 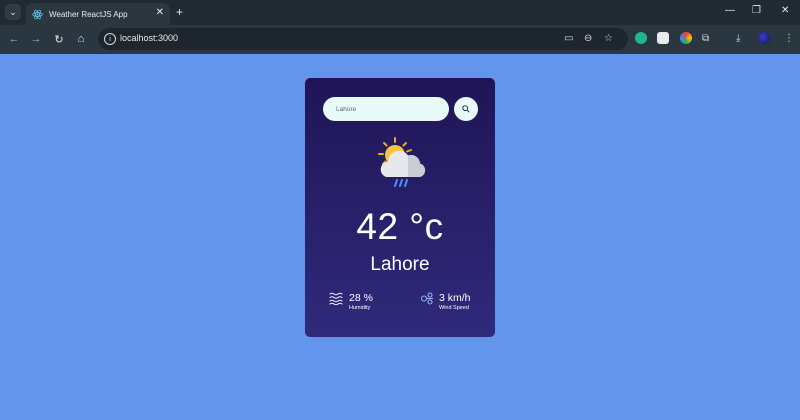 What do you see at coordinates (386, 109) in the screenshot?
I see `city-search-input` at bounding box center [386, 109].